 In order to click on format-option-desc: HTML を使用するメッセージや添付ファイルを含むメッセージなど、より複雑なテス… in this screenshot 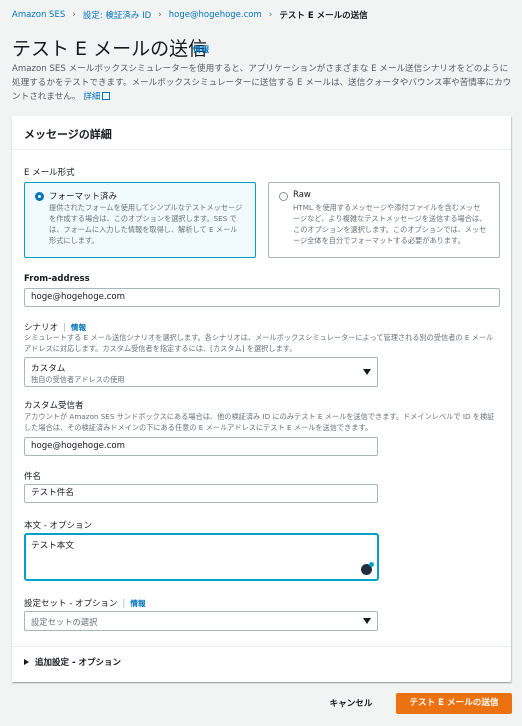, I will do `click(390, 224)`.